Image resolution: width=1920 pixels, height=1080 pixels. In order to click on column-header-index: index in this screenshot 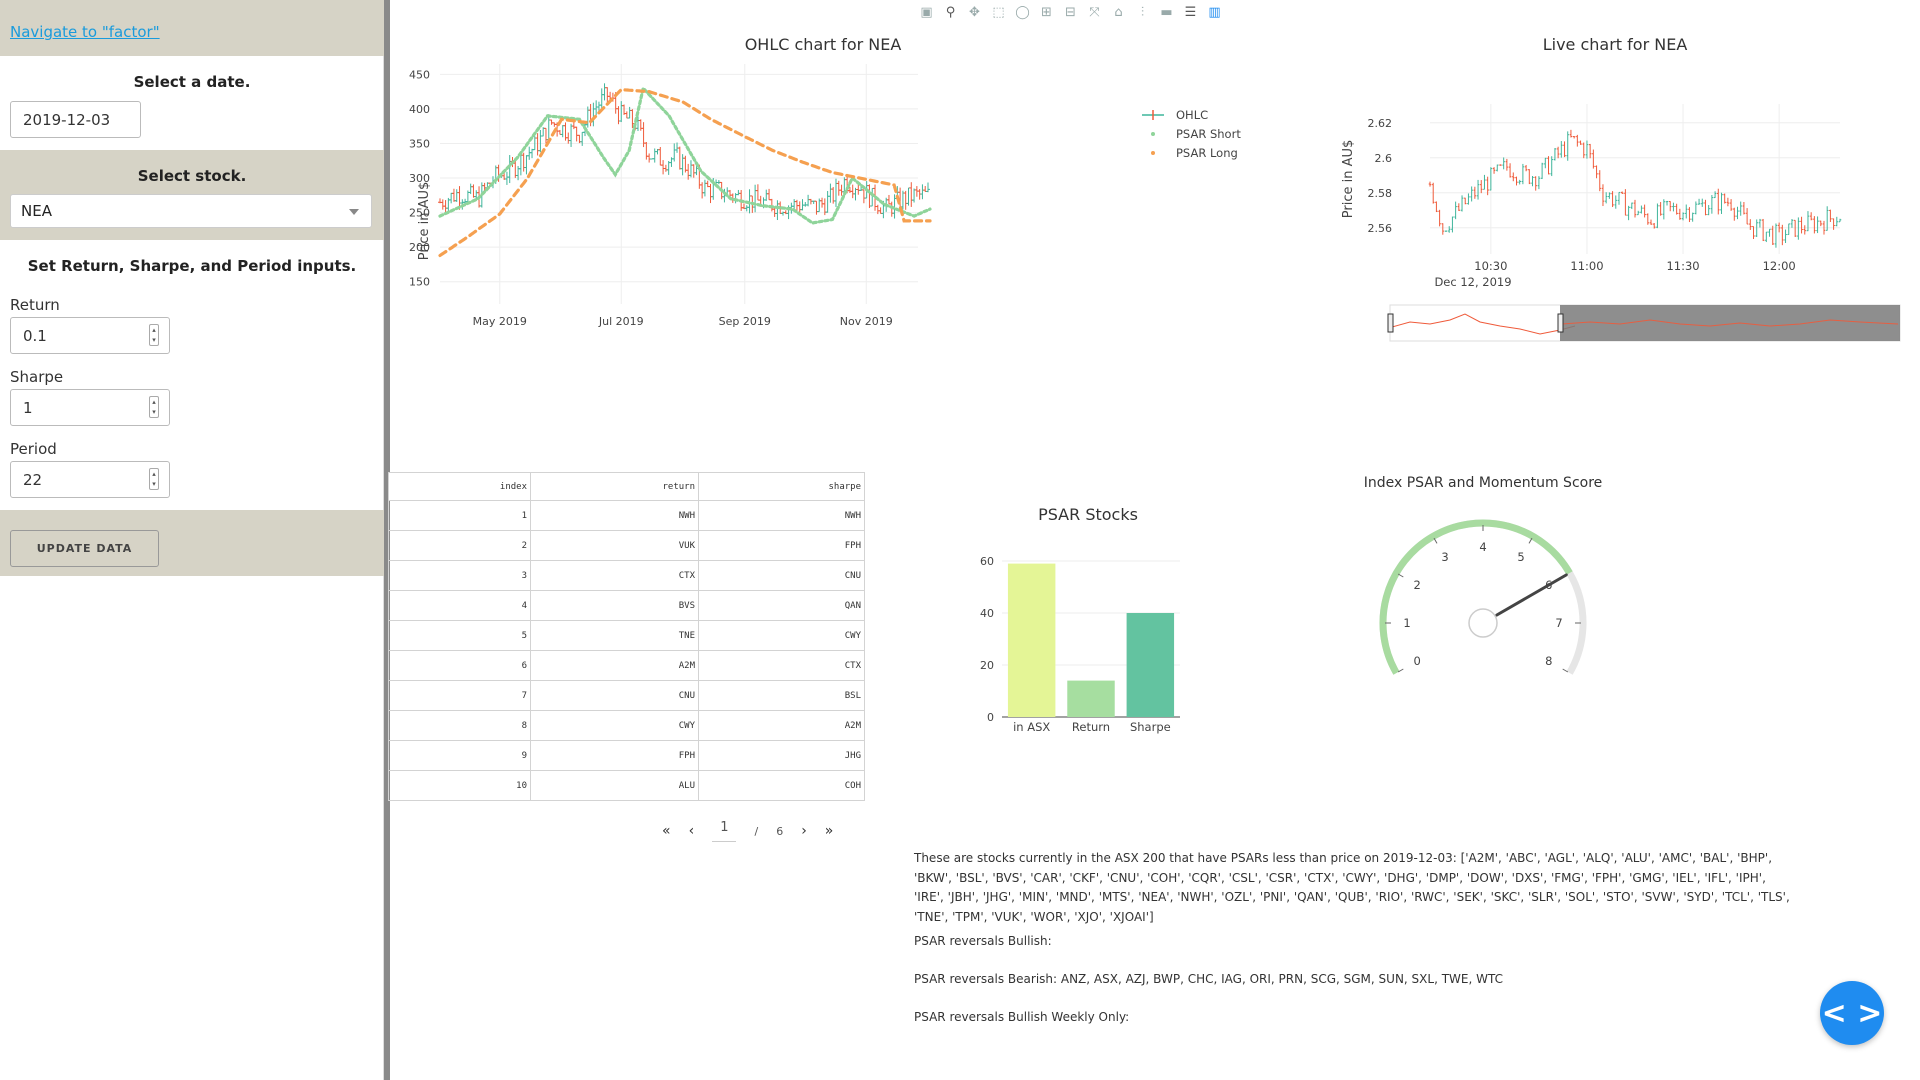, I will do `click(459, 486)`.